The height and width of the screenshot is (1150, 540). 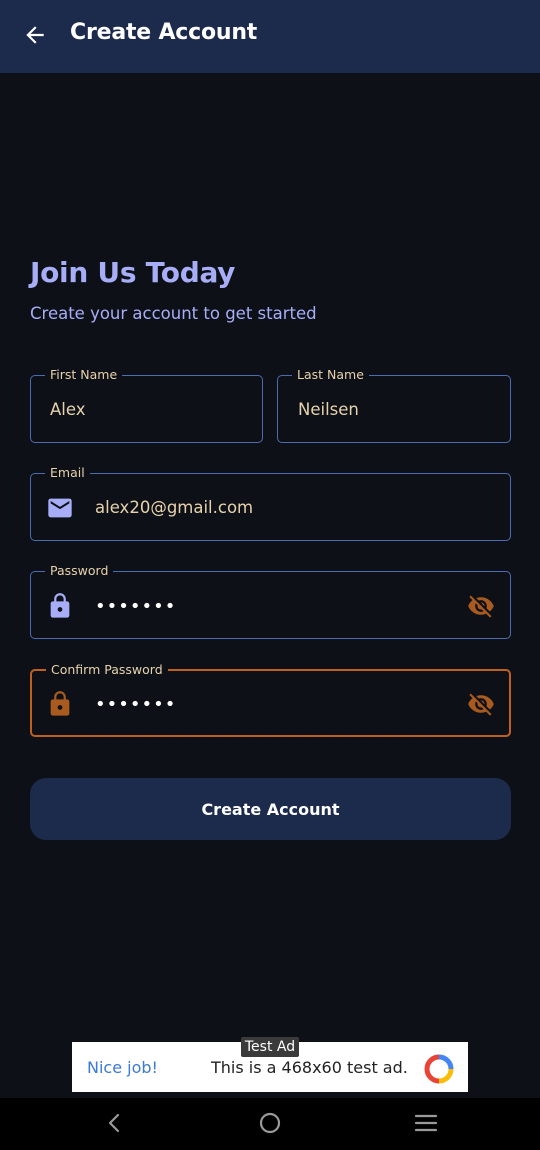 I want to click on ad-logo-icon, so click(x=439, y=1069).